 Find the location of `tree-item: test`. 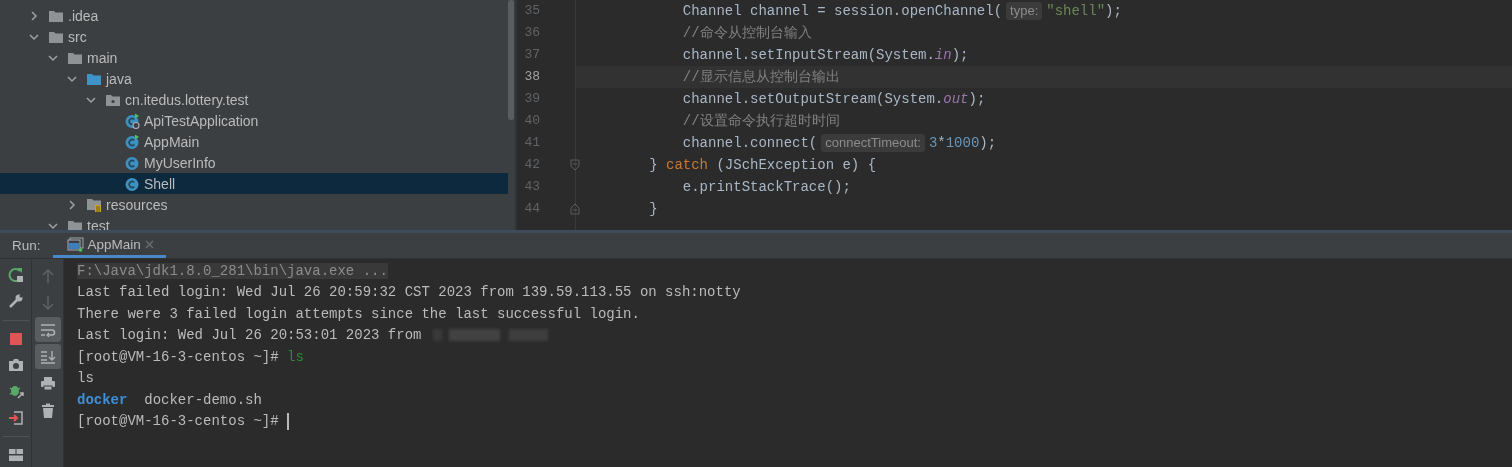

tree-item: test is located at coordinates (254, 222).